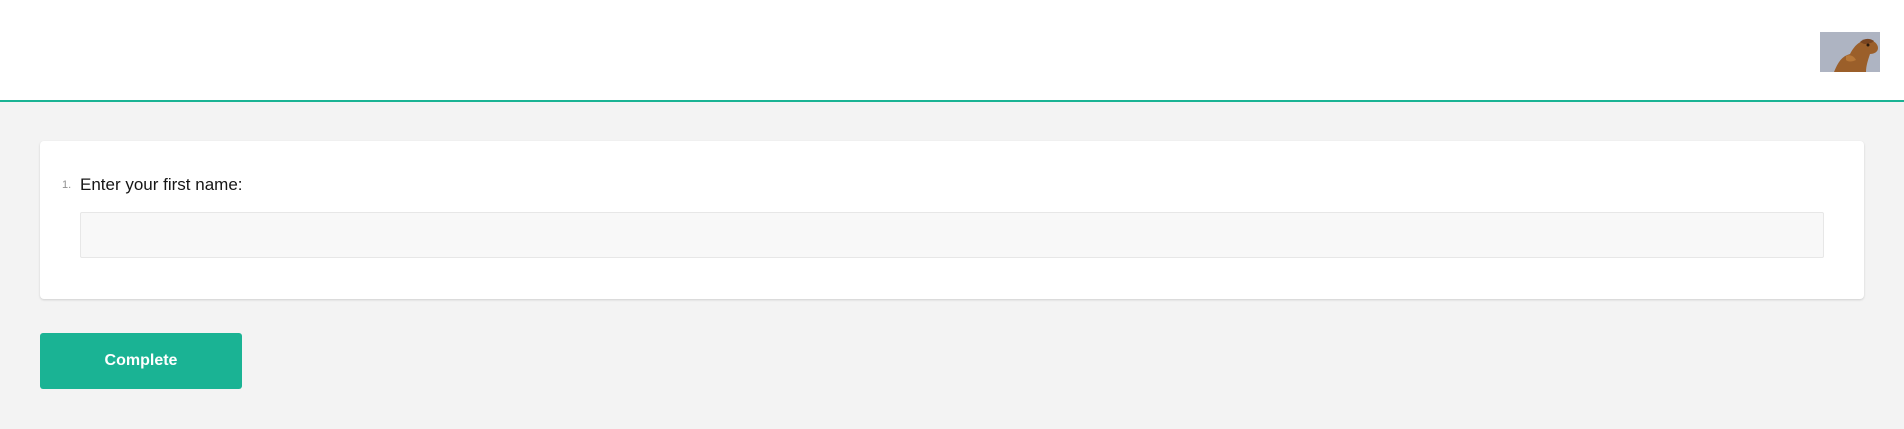 The width and height of the screenshot is (1904, 429). What do you see at coordinates (67, 185) in the screenshot?
I see `question-number: 1.` at bounding box center [67, 185].